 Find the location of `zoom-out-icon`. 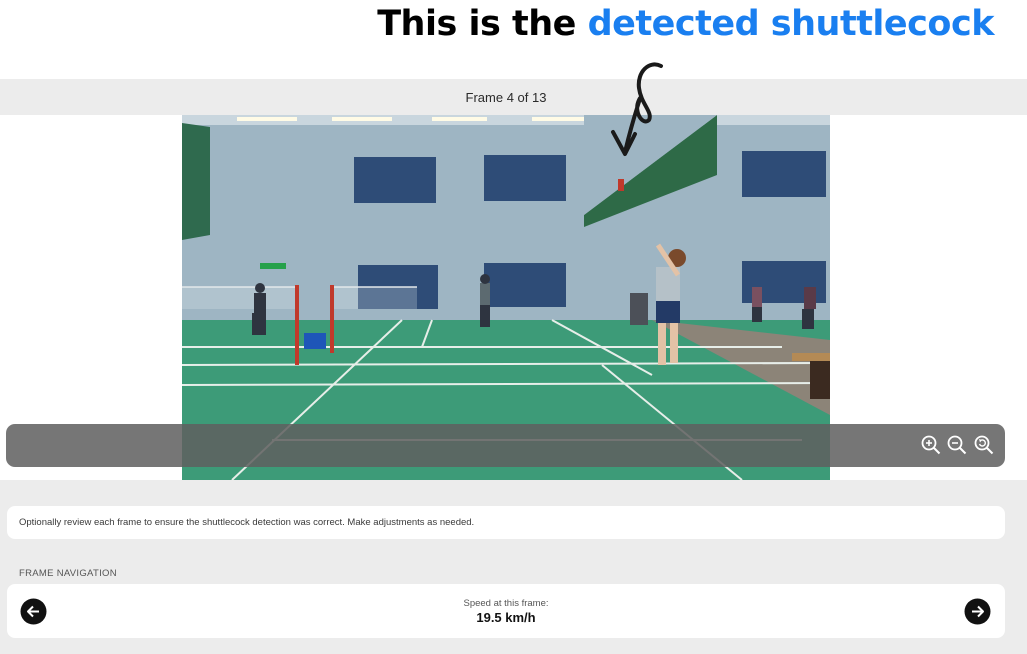

zoom-out-icon is located at coordinates (957, 445).